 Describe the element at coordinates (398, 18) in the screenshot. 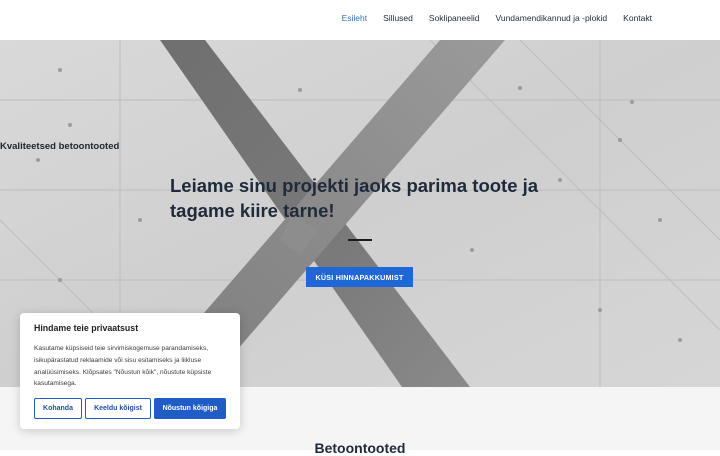

I see `nav-item-sillused: Sillused` at that location.